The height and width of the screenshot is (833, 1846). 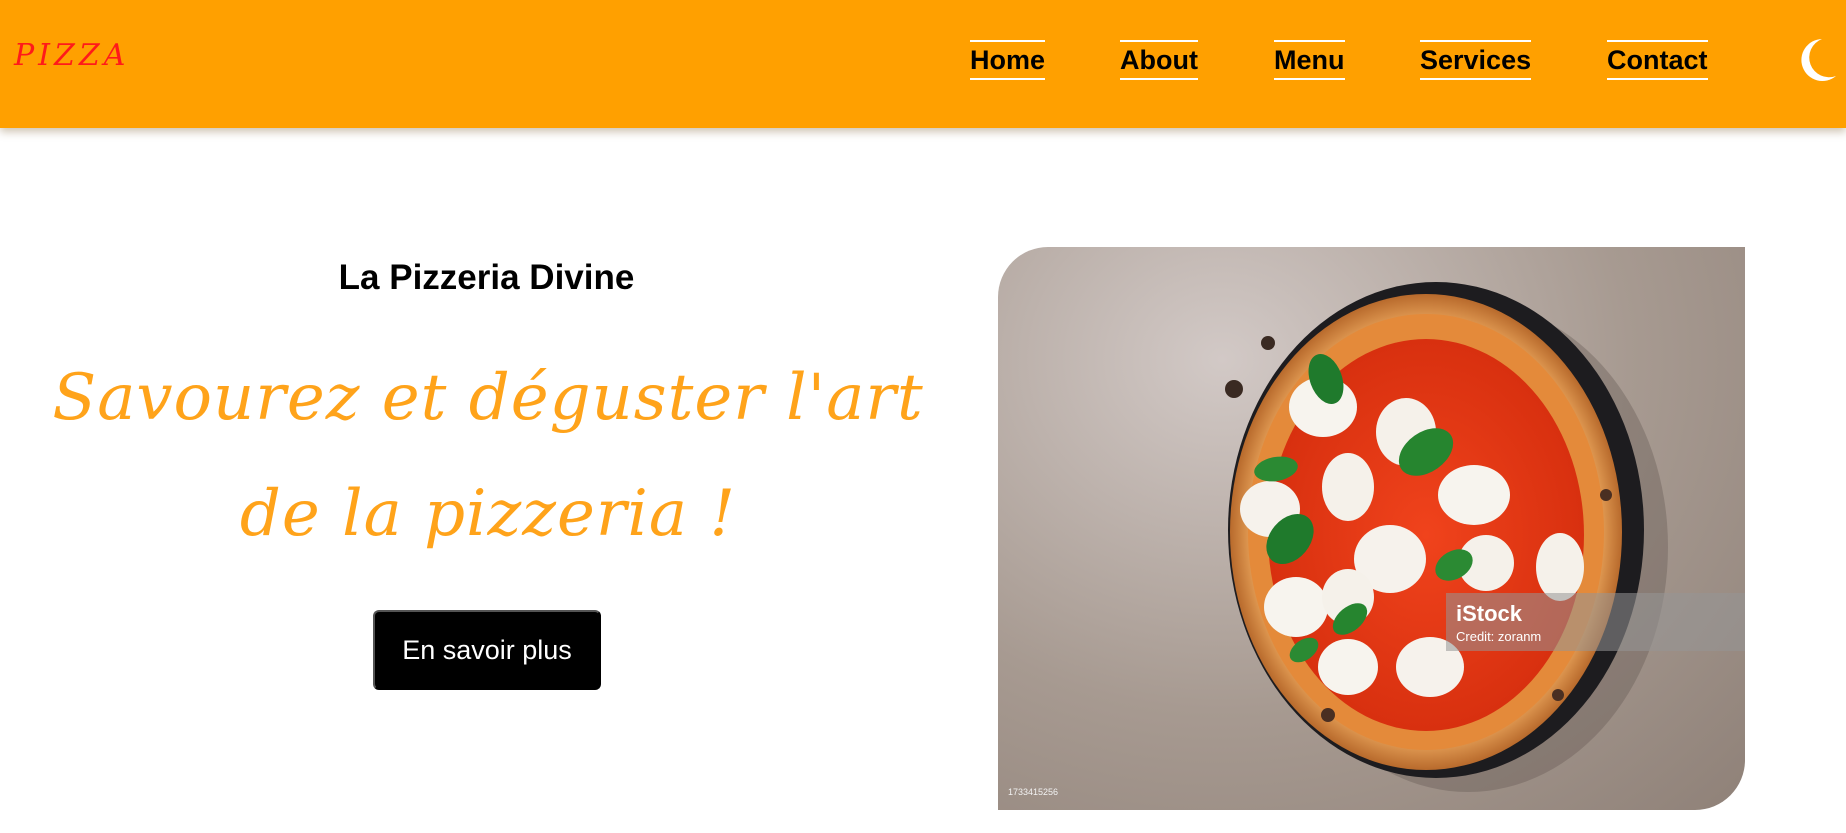 I want to click on nav-link-services: Services, so click(x=1476, y=60).